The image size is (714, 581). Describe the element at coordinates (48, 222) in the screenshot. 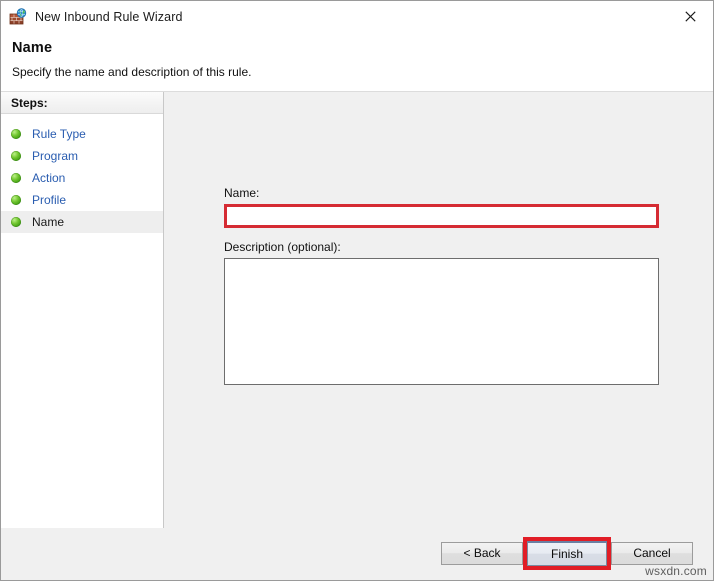

I see `sidebar-item-label: Name` at that location.